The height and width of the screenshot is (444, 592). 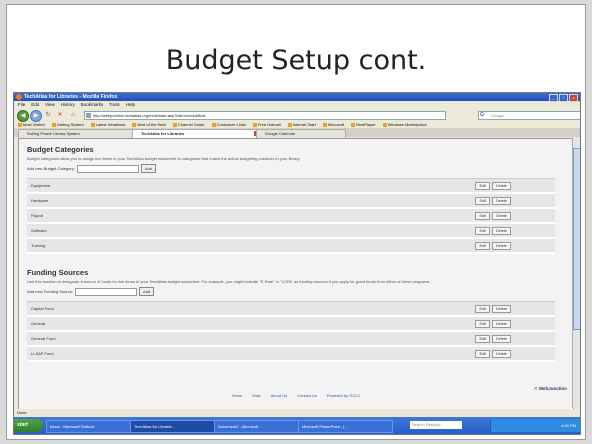 What do you see at coordinates (107, 168) in the screenshot?
I see `budget-category-input` at bounding box center [107, 168].